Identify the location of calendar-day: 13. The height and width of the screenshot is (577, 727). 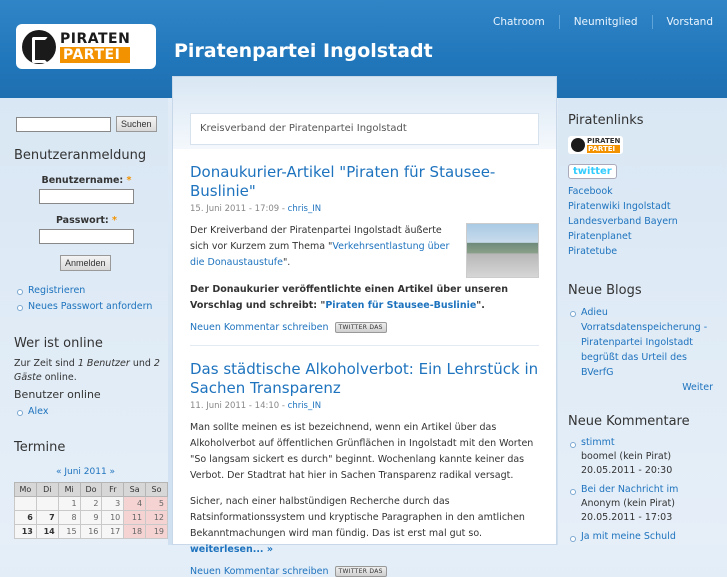
(25, 531).